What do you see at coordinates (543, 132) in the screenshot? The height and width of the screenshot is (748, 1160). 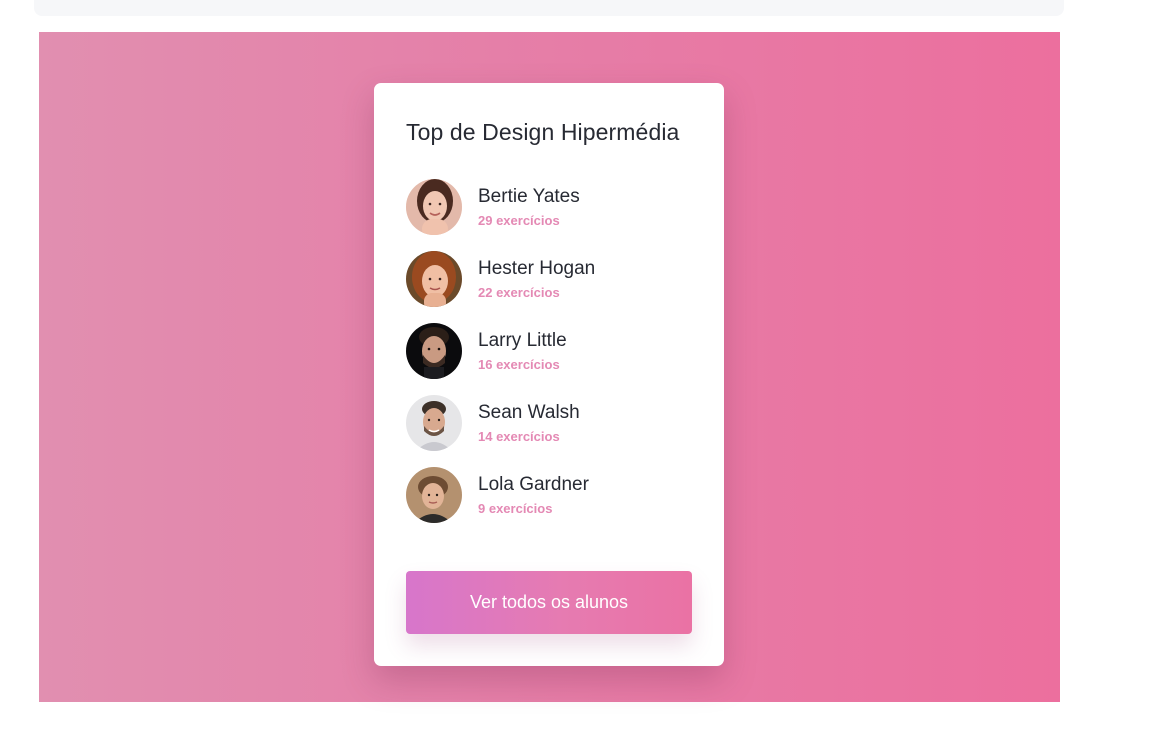 I see `card-title: Top de Design Hipermédia` at bounding box center [543, 132].